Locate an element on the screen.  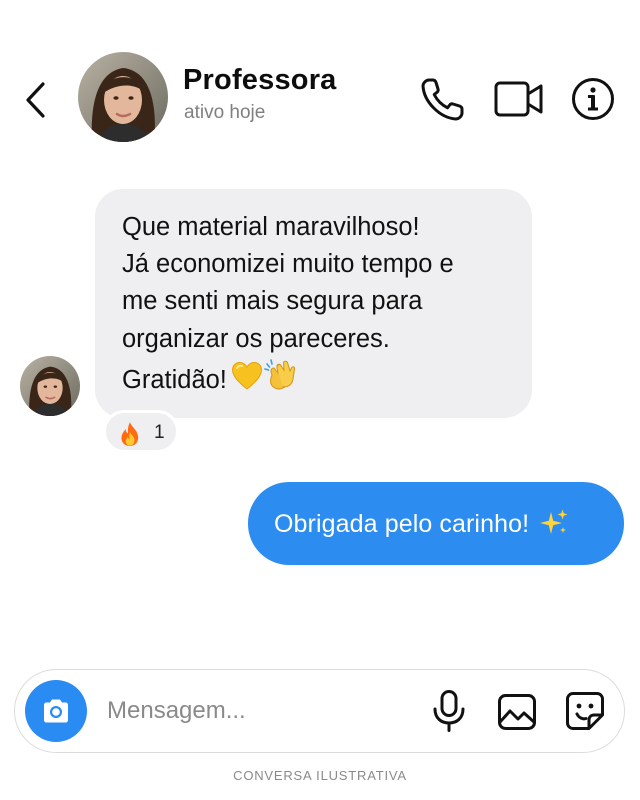
sticker-button is located at coordinates (585, 711).